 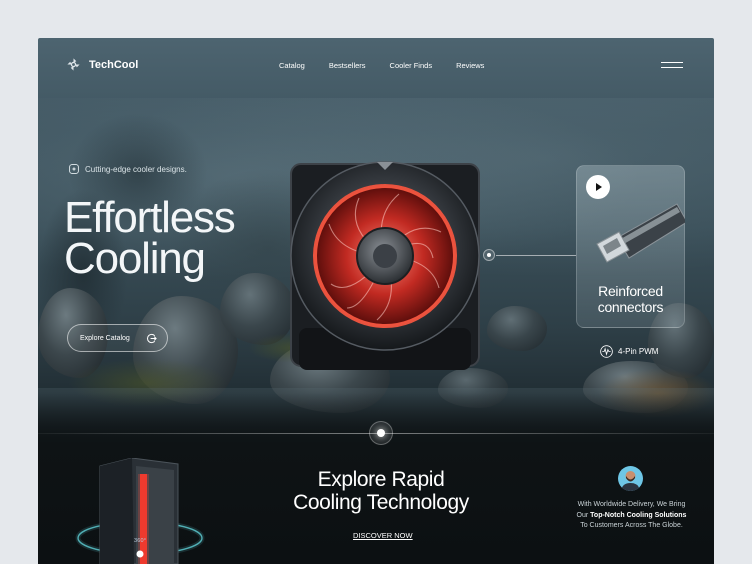 I want to click on cooler-fan-image, so click(x=385, y=265).